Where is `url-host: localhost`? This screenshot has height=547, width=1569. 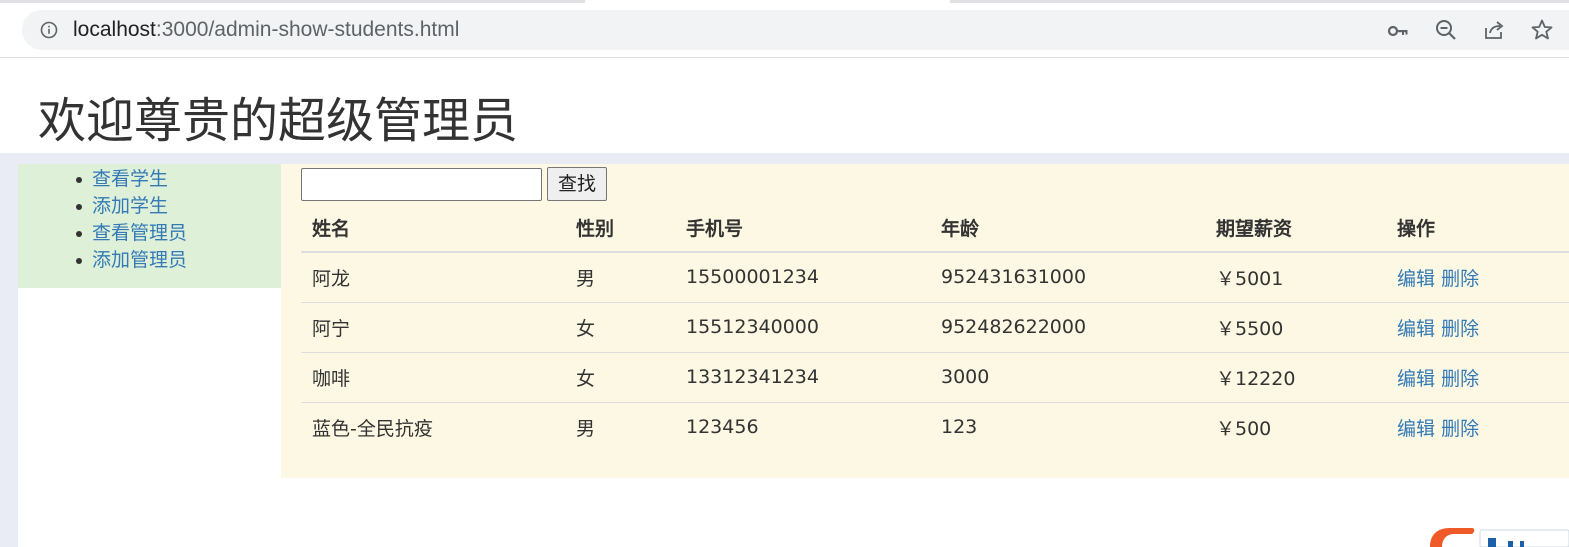
url-host: localhost is located at coordinates (114, 29).